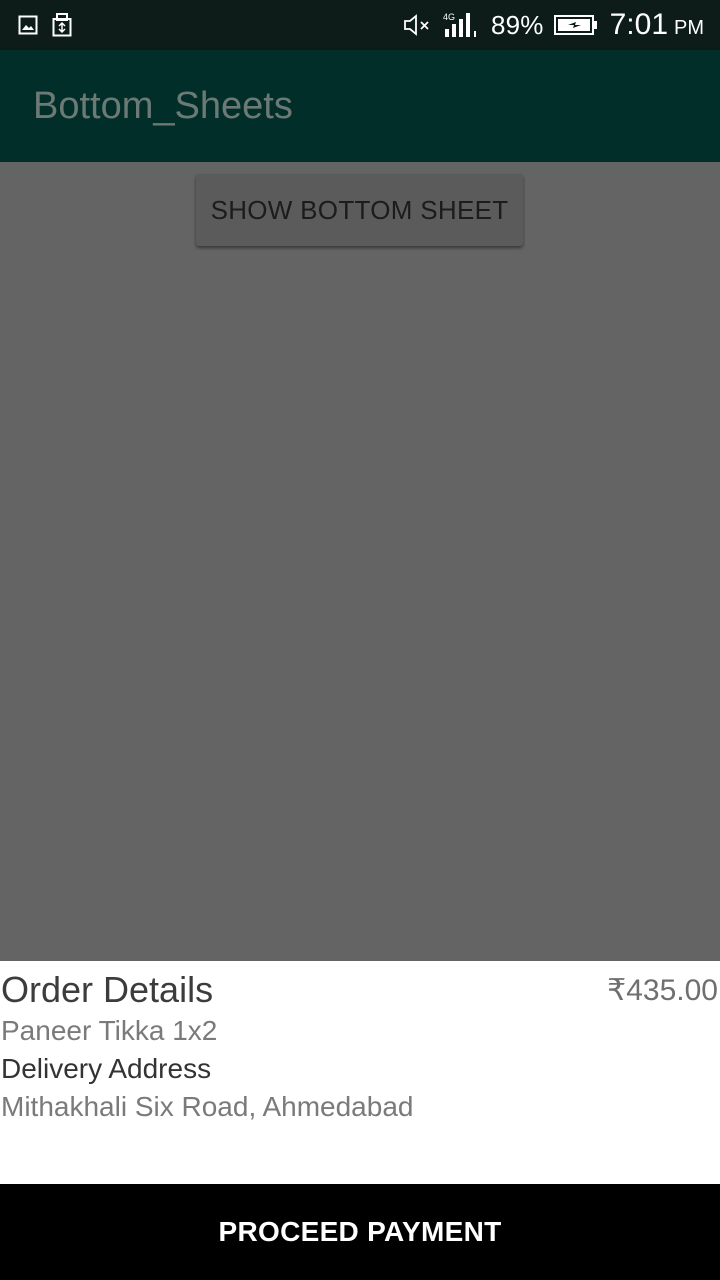  I want to click on status-left-group, so click(52, 25).